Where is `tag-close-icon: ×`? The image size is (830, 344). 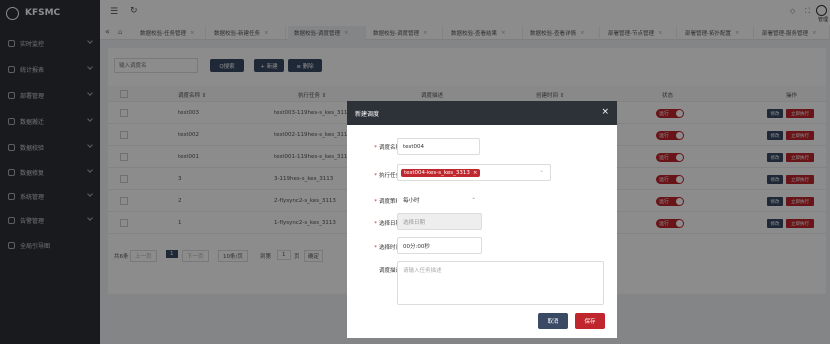 tag-close-icon: × is located at coordinates (475, 173).